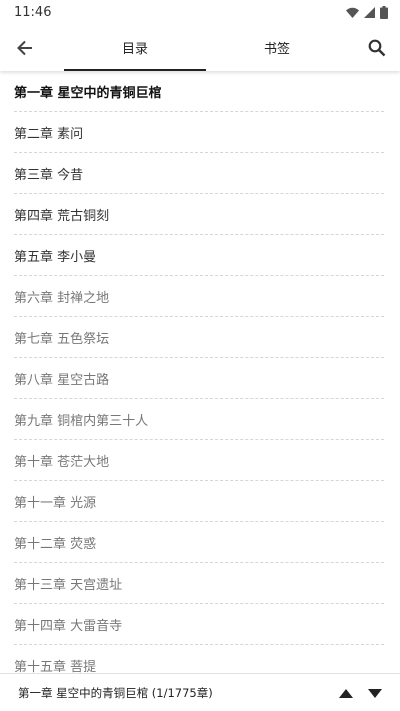  What do you see at coordinates (199, 460) in the screenshot?
I see `chapter-item: 第十章 苍茫大地` at bounding box center [199, 460].